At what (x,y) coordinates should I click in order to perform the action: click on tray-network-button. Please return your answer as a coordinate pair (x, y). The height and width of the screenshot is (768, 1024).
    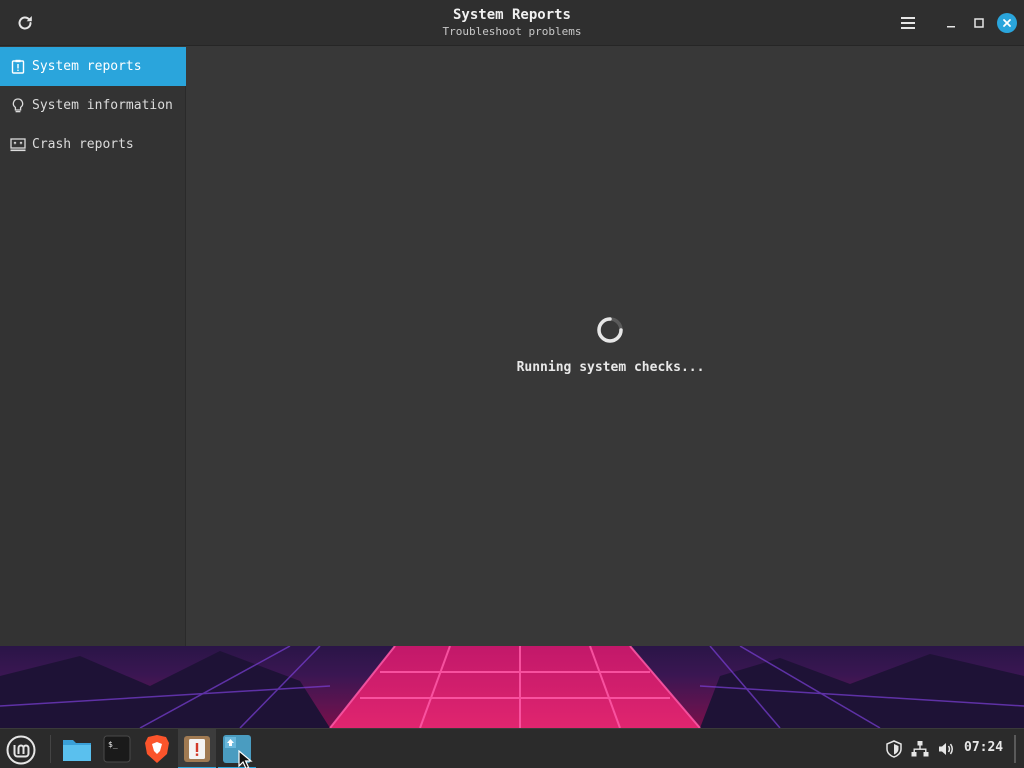
    Looking at the image, I should click on (920, 749).